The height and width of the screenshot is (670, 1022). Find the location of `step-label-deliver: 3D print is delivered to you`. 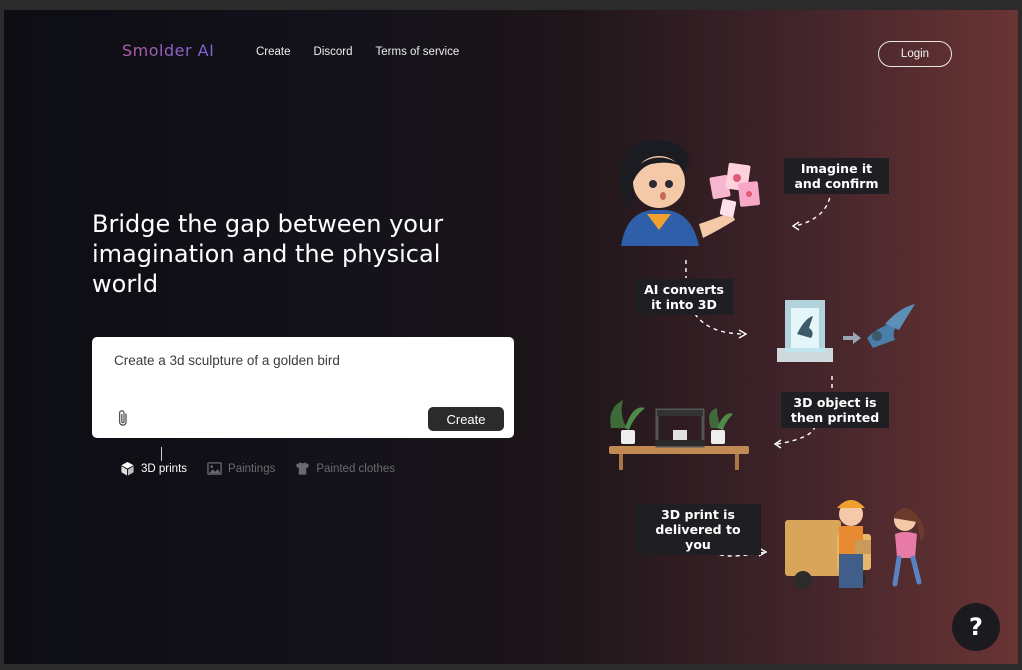

step-label-deliver: 3D print is delivered to you is located at coordinates (698, 529).